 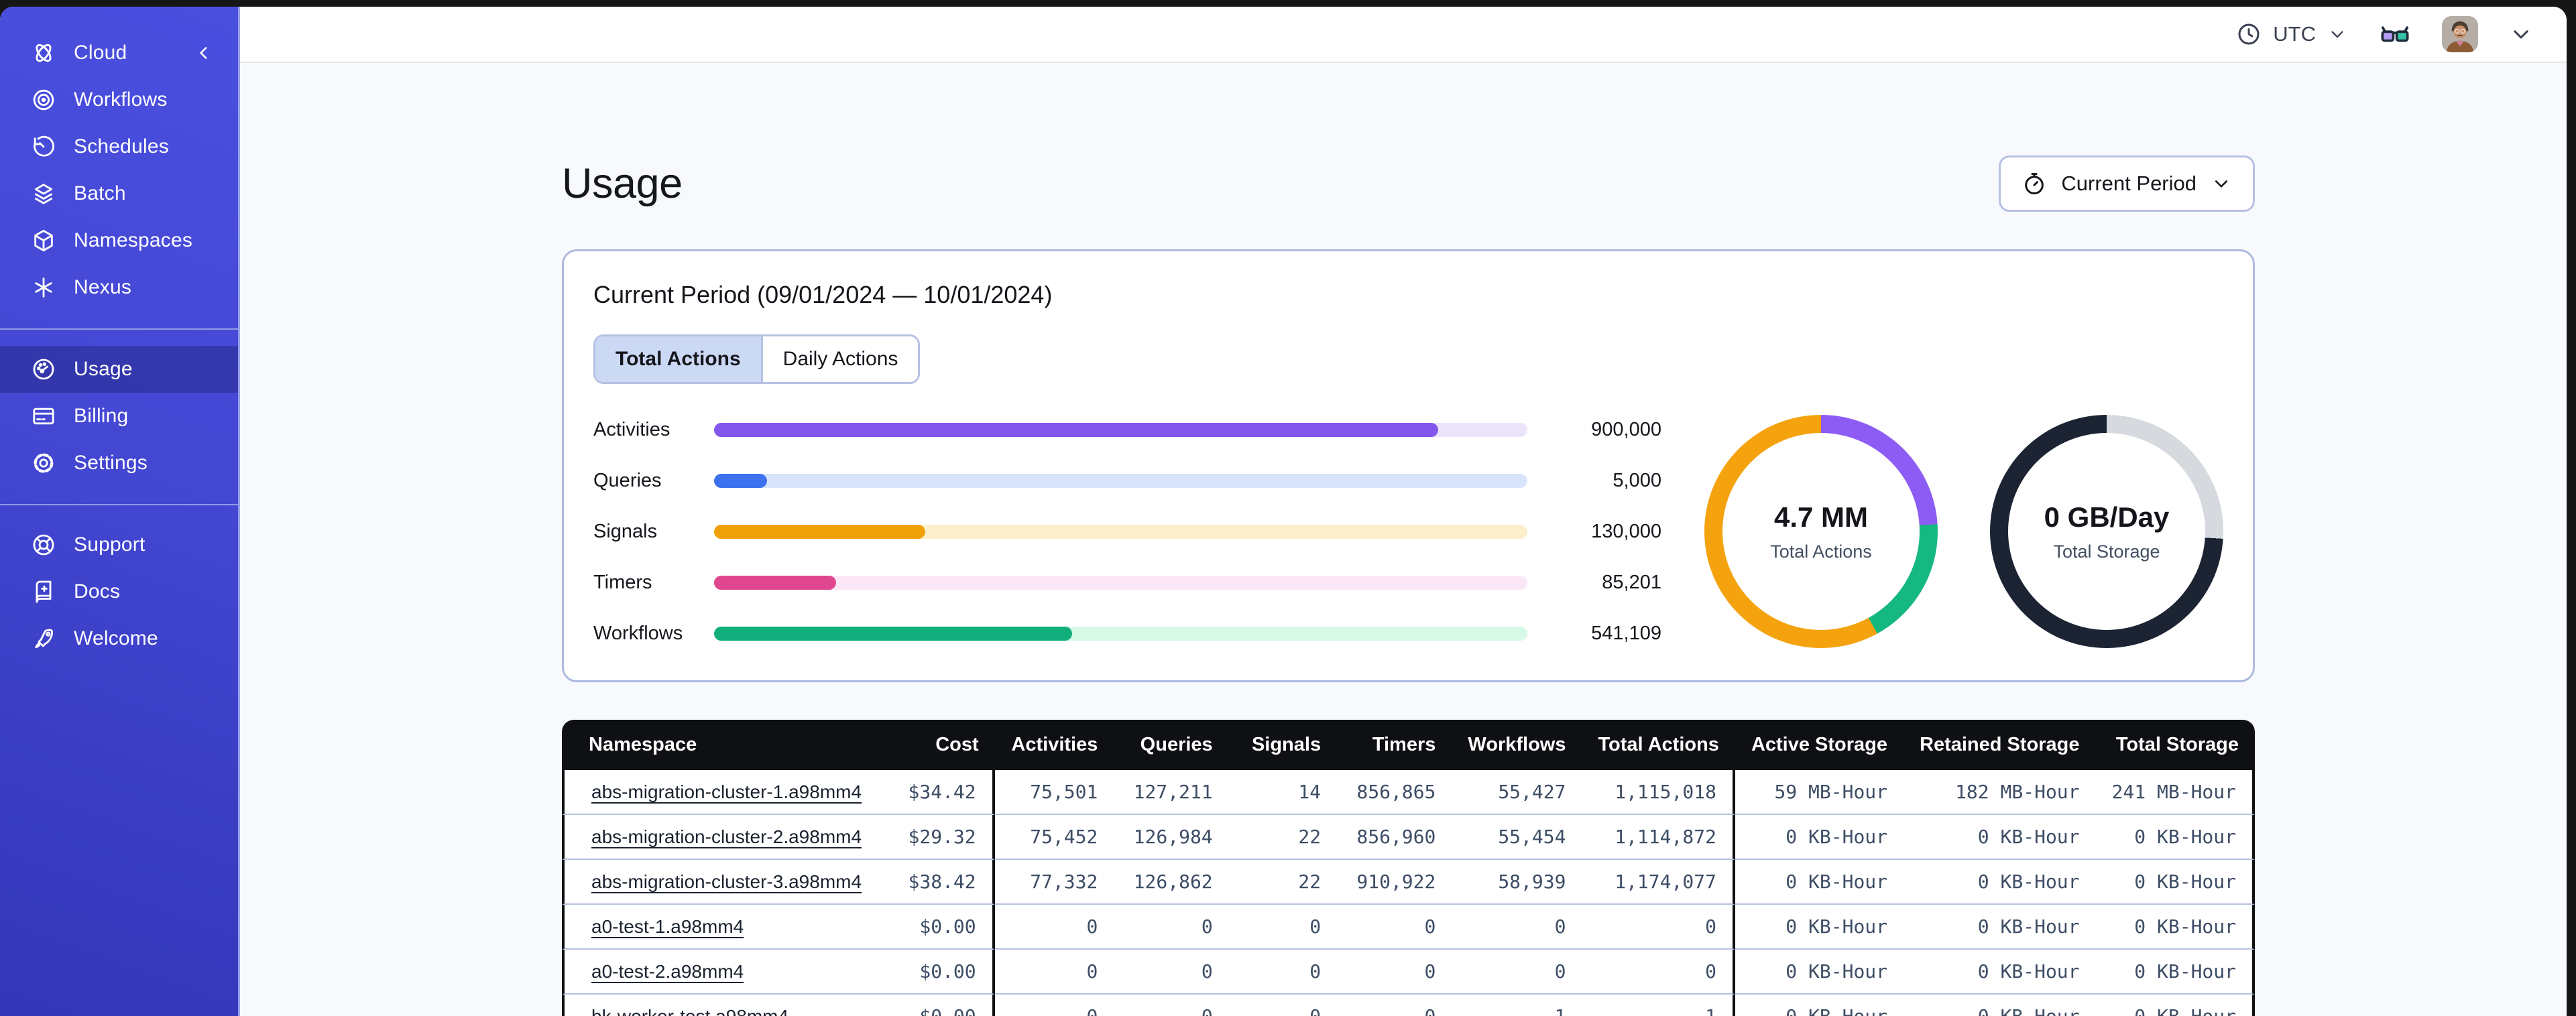 What do you see at coordinates (1394, 792) in the screenshot?
I see `timers-cell: 856,865` at bounding box center [1394, 792].